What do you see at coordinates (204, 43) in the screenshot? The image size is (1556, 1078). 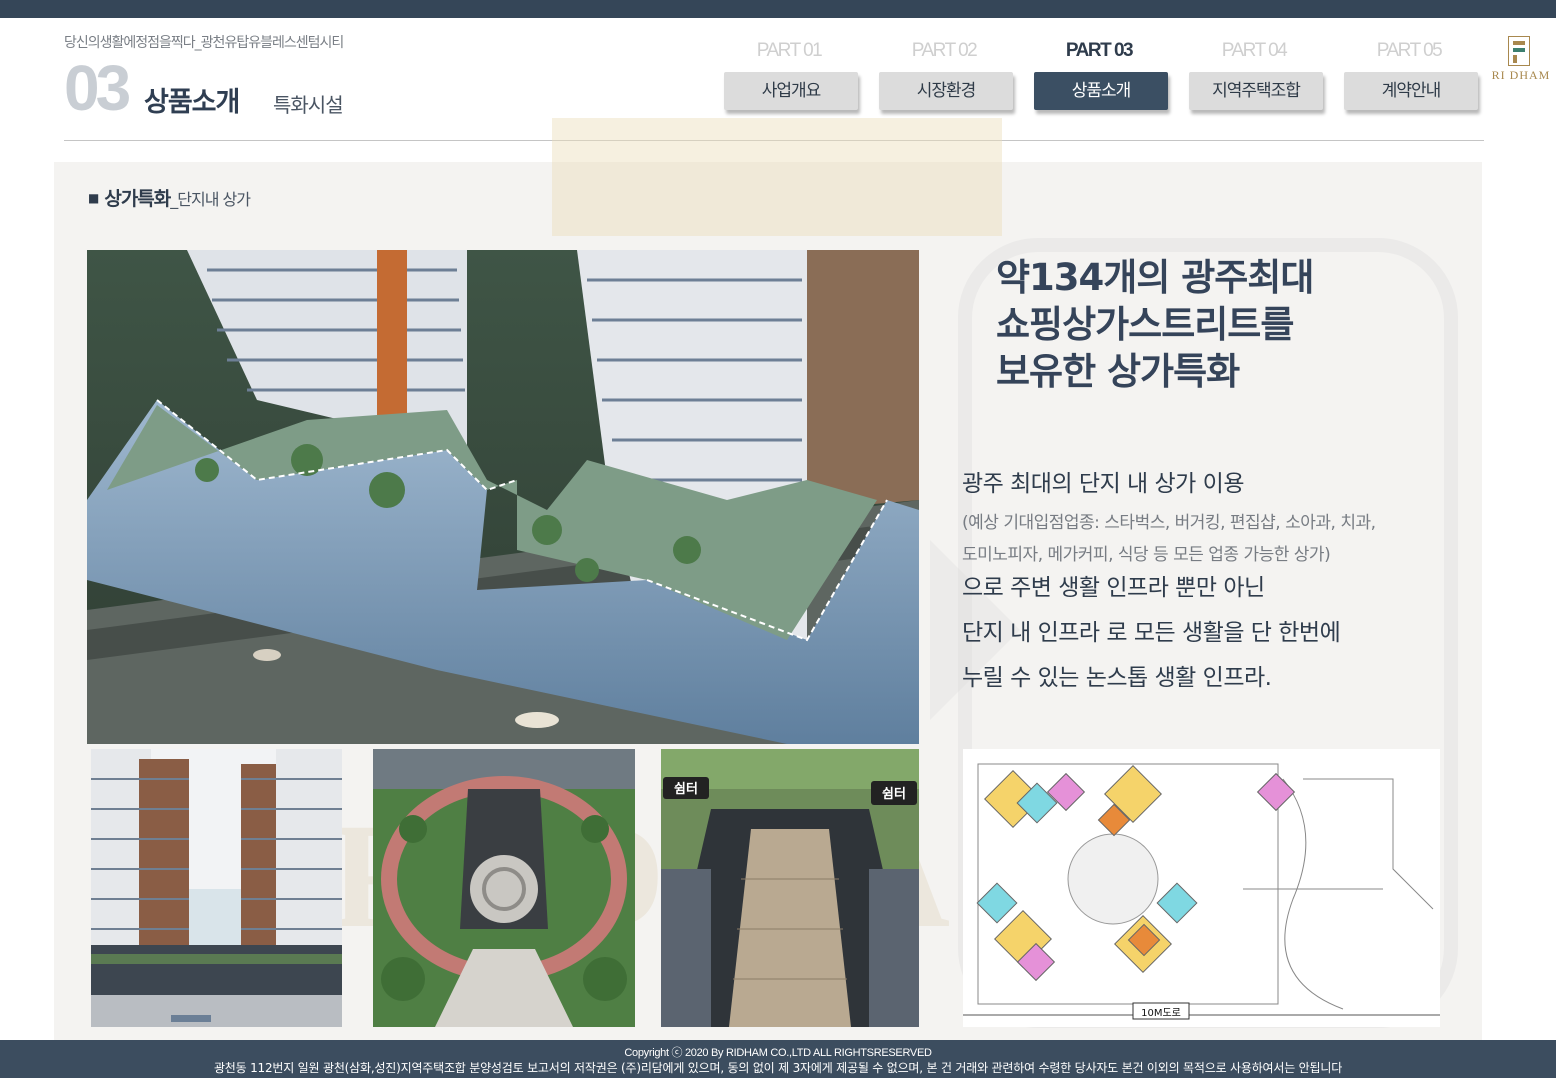 I see `tagline: 당신의생활에정점을찍다_광천유탑유블레스센텀시티` at bounding box center [204, 43].